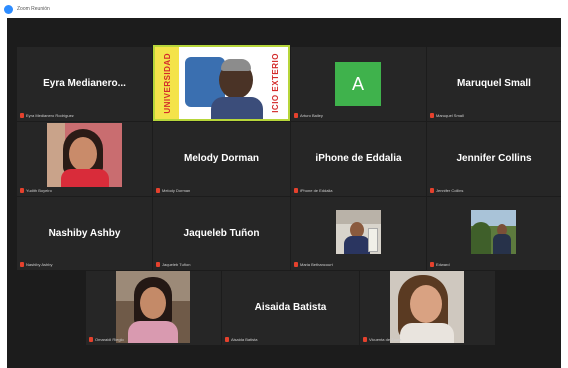  I want to click on participant-name: Maruquel Small, so click(494, 83).